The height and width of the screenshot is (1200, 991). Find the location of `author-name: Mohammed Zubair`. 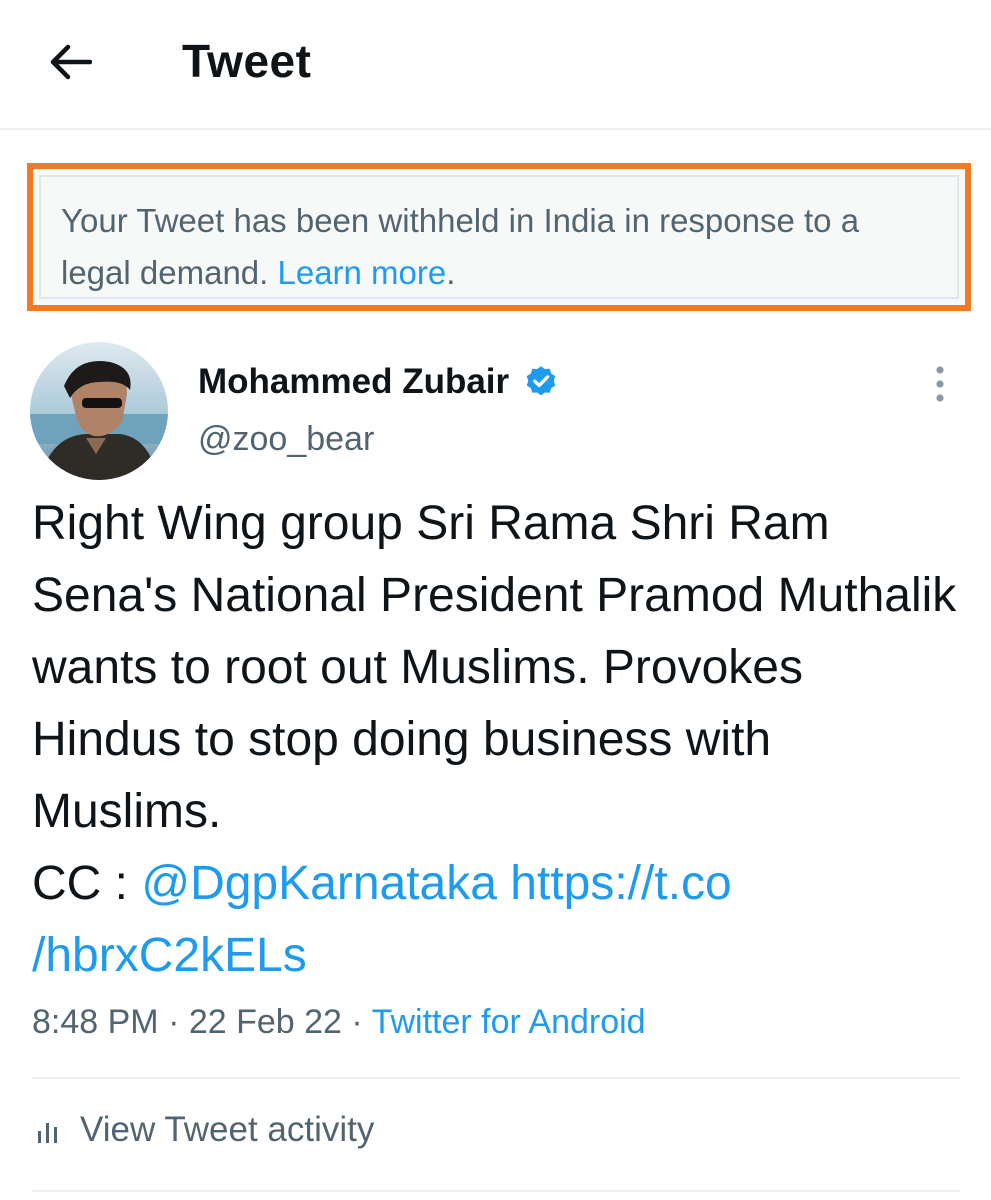

author-name: Mohammed Zubair is located at coordinates (378, 382).